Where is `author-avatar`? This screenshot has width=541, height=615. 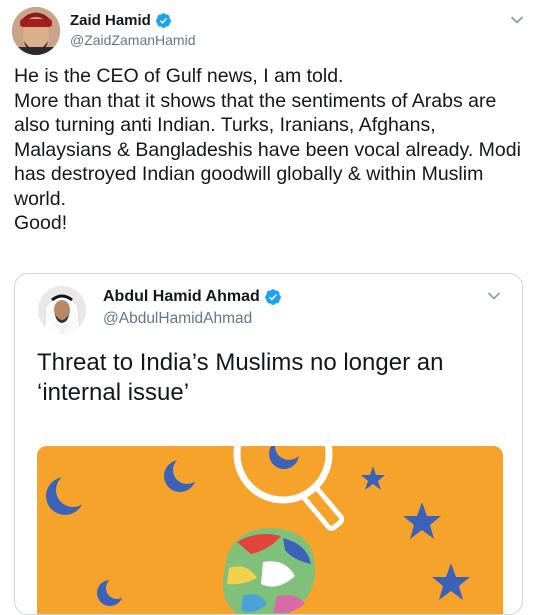 author-avatar is located at coordinates (36, 31).